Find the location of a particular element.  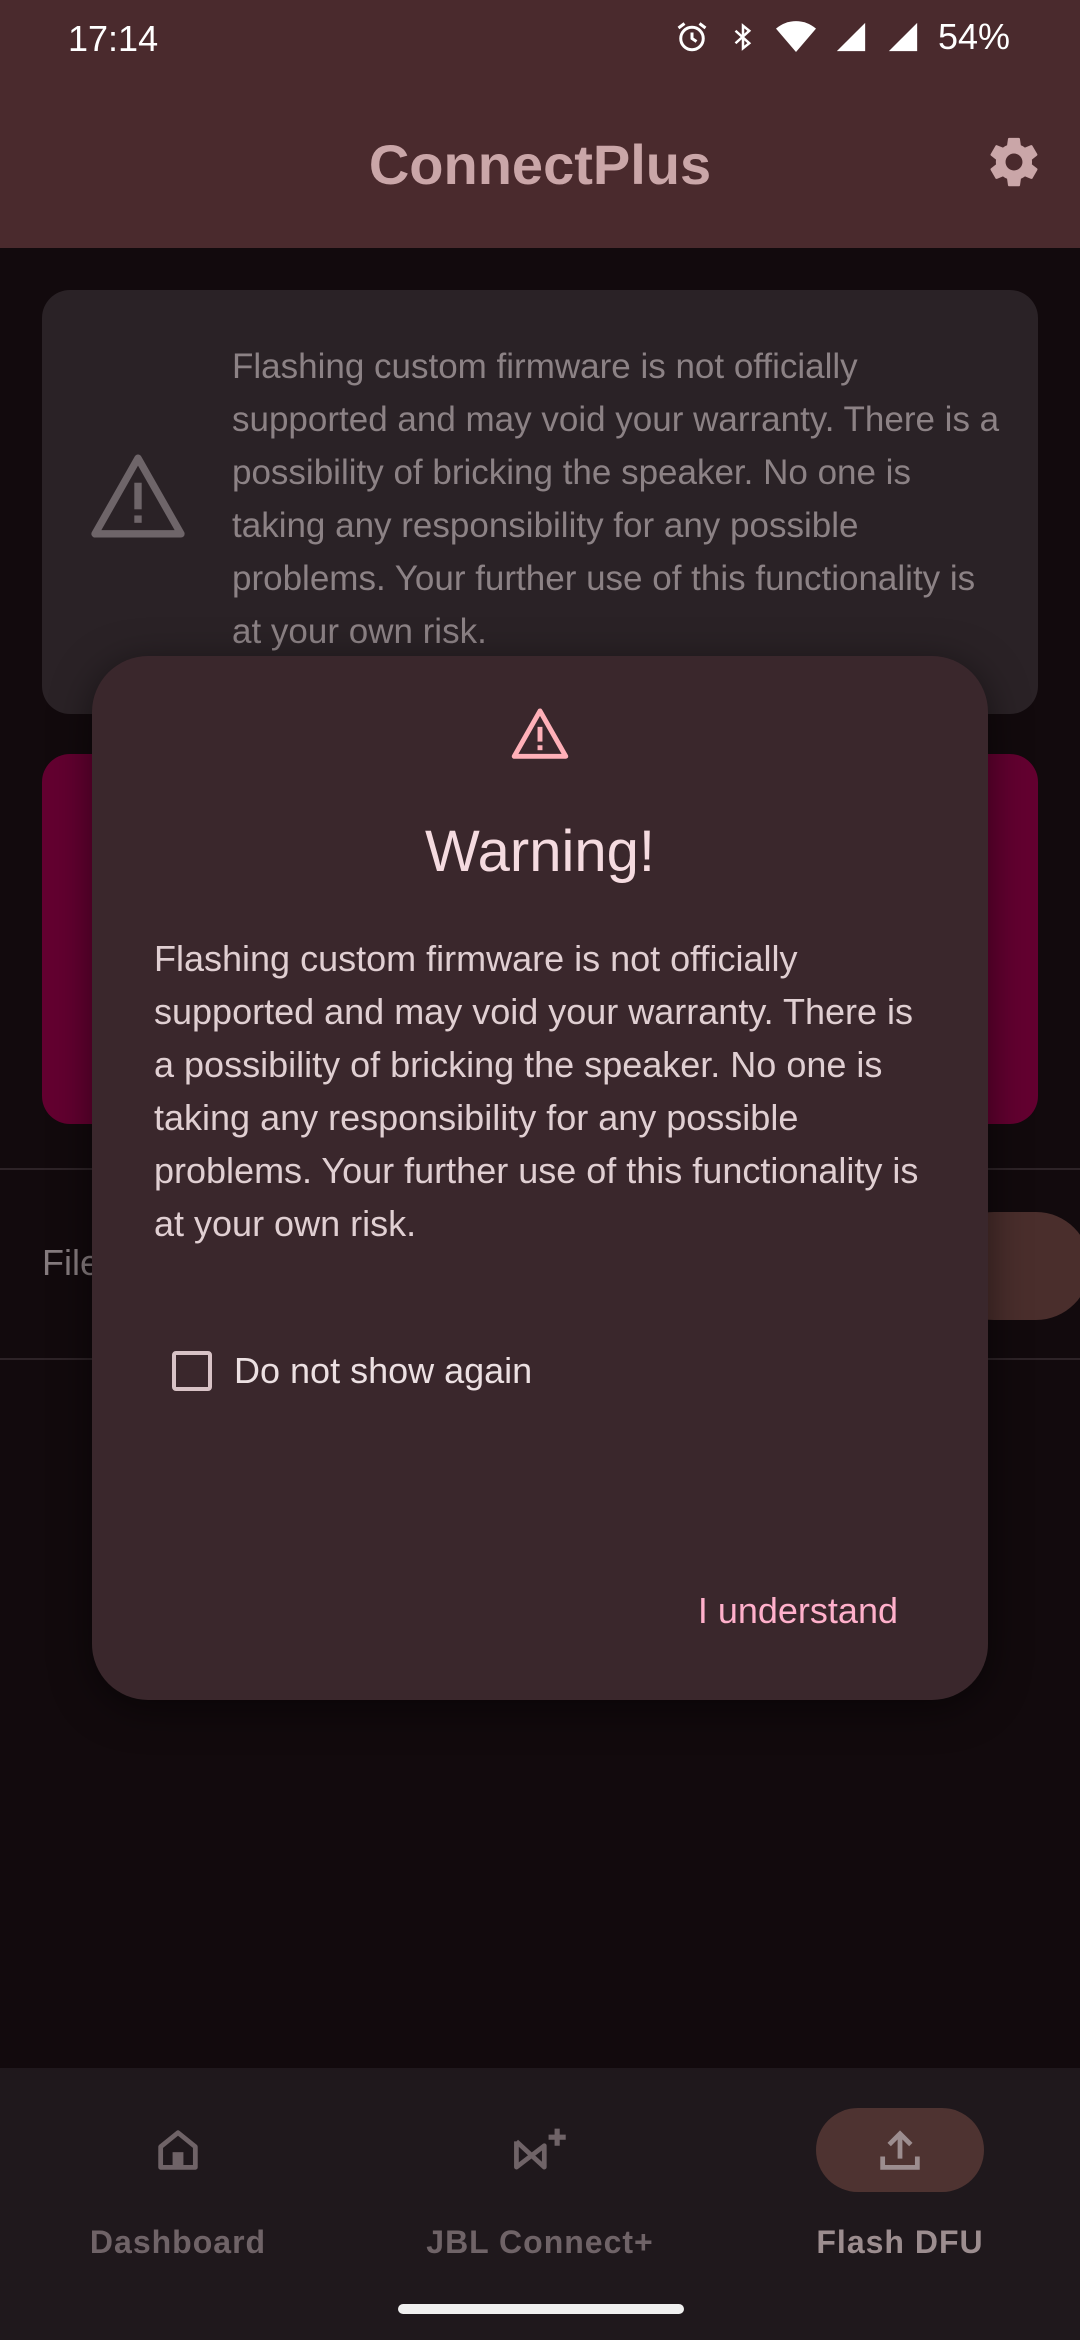

settings-button is located at coordinates (1014, 162).